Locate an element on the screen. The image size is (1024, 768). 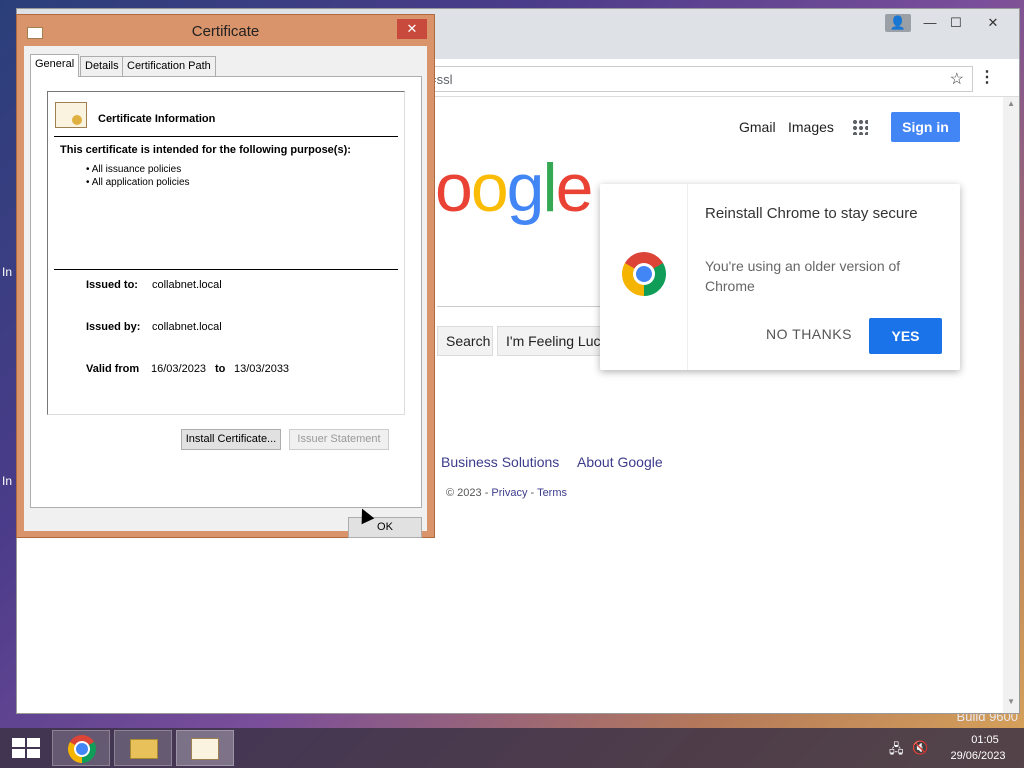
chrome-menu-icon: ⋮ is located at coordinates (987, 77).